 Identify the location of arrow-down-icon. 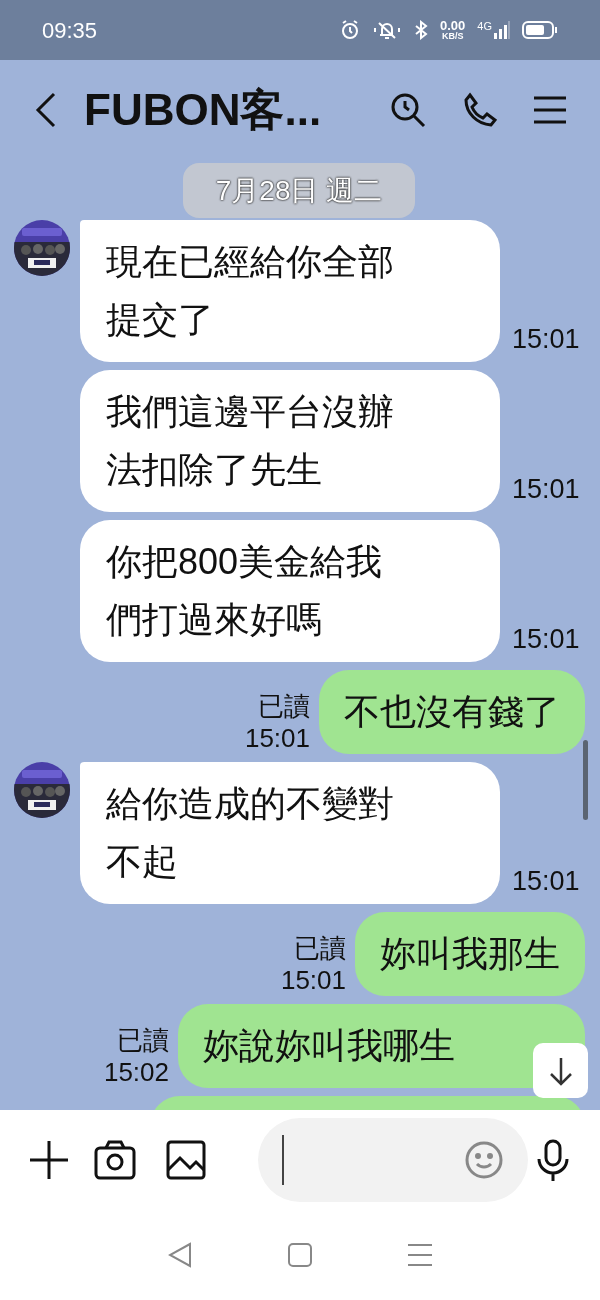
(560, 1070).